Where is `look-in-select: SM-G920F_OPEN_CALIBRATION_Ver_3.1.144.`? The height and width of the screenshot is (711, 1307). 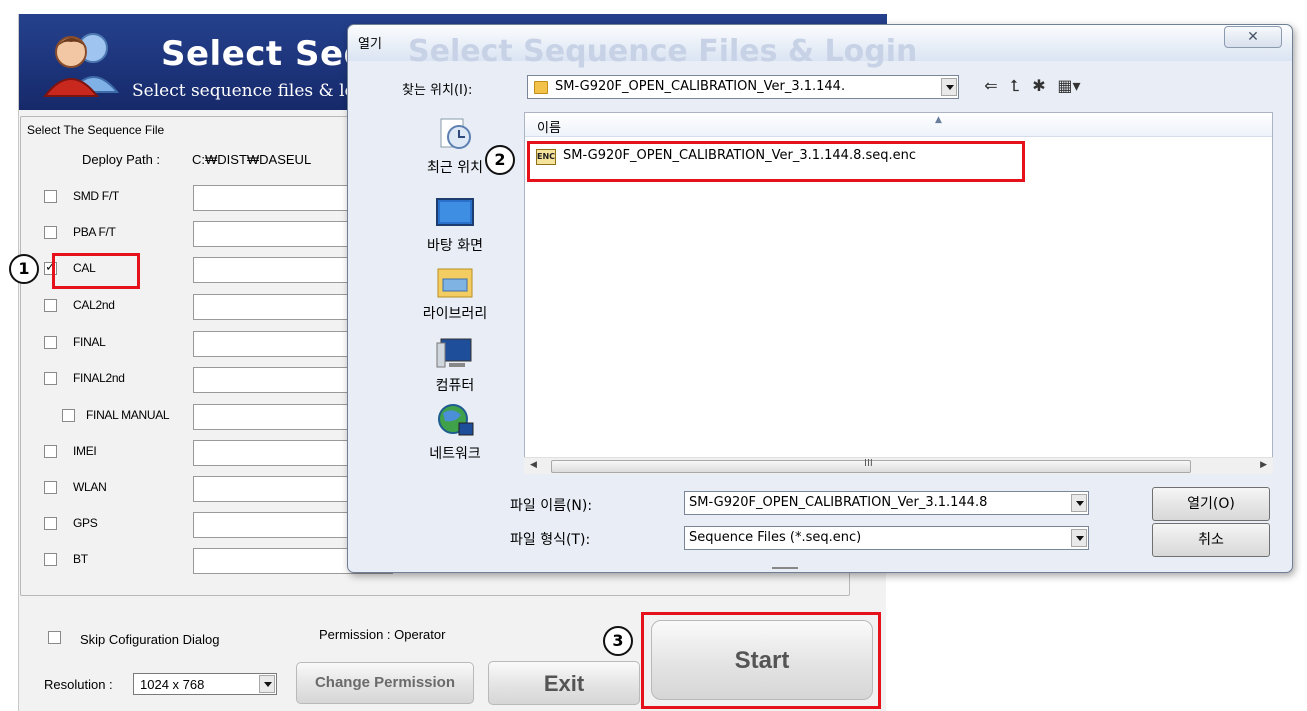
look-in-select: SM-G920F_OPEN_CALIBRATION_Ver_3.1.144. is located at coordinates (743, 87).